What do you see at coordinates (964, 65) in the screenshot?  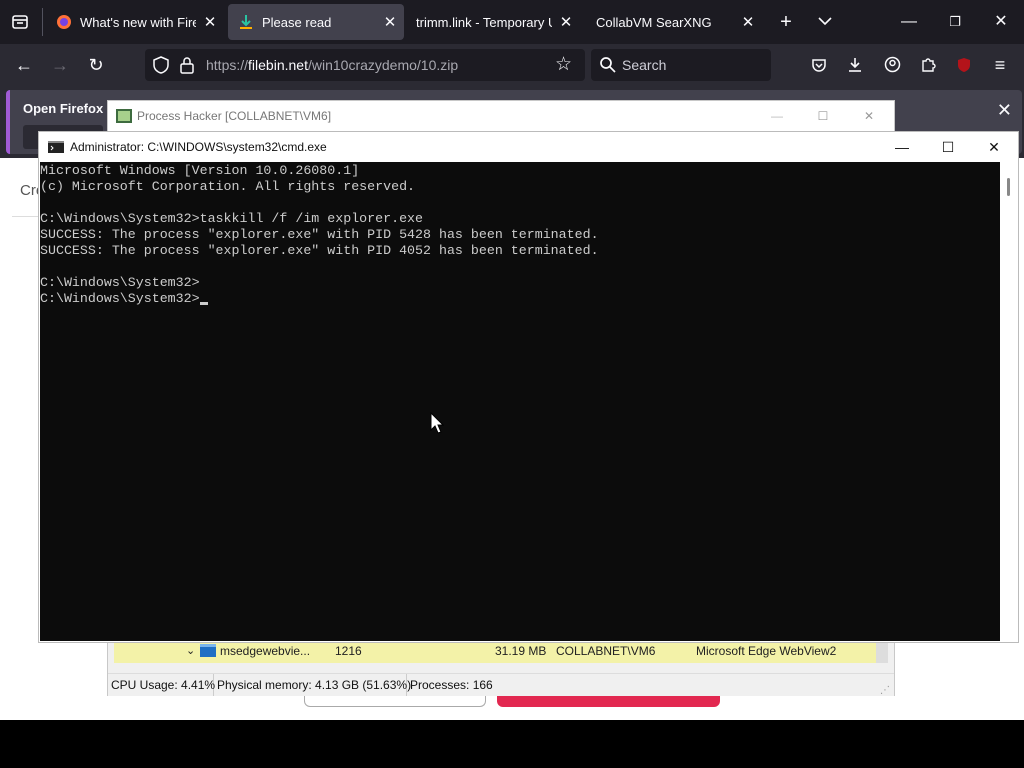 I see `ublock-origin-icon` at bounding box center [964, 65].